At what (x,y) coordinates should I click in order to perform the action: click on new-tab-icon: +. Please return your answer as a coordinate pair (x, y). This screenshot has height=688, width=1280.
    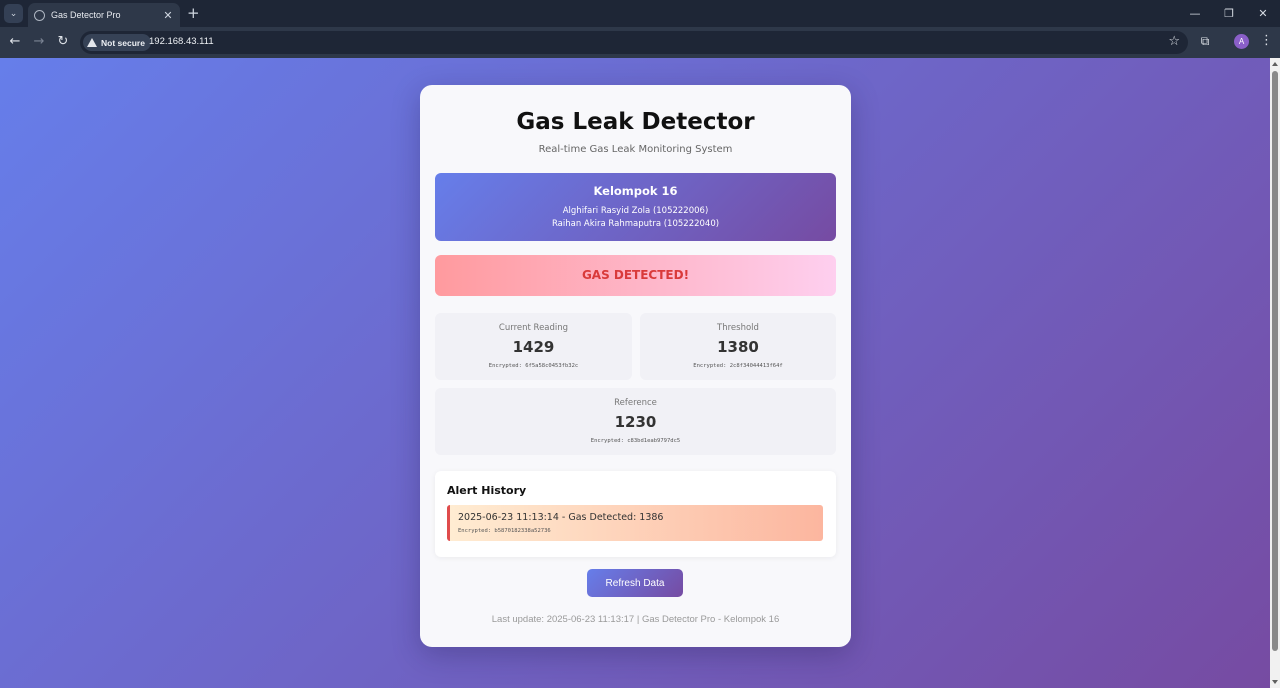
    Looking at the image, I should click on (193, 13).